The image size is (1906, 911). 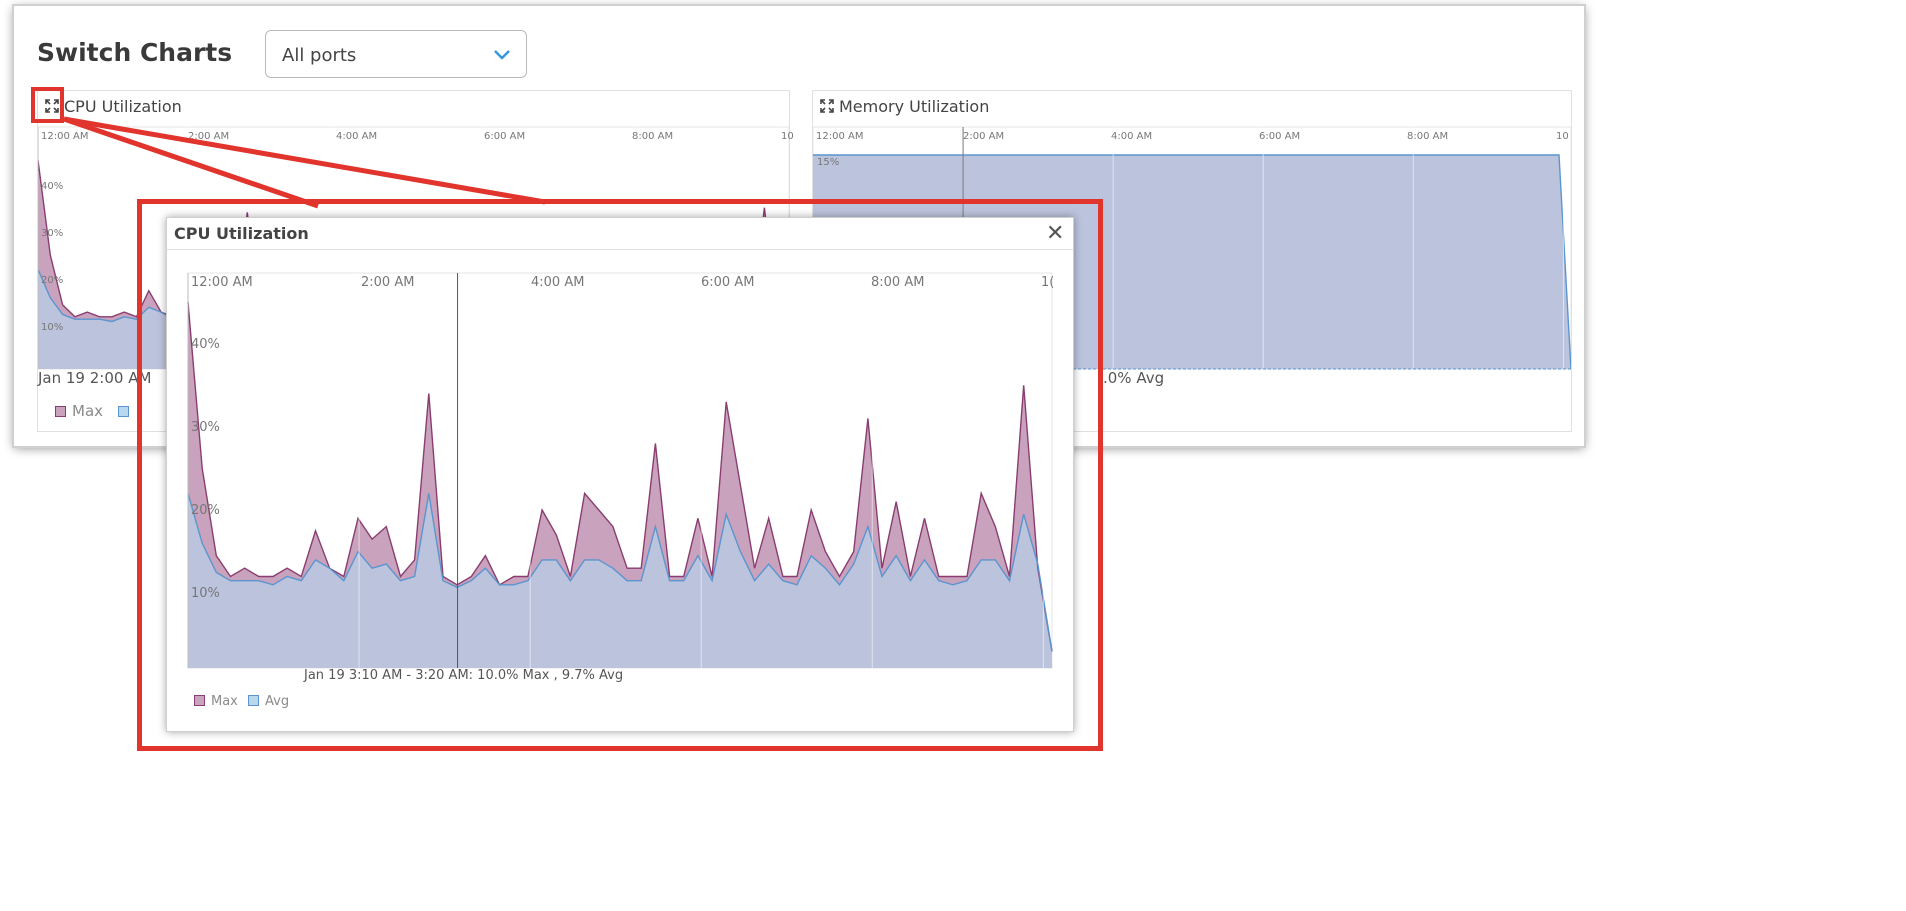 I want to click on legend-avg-label: Avg, so click(x=277, y=701).